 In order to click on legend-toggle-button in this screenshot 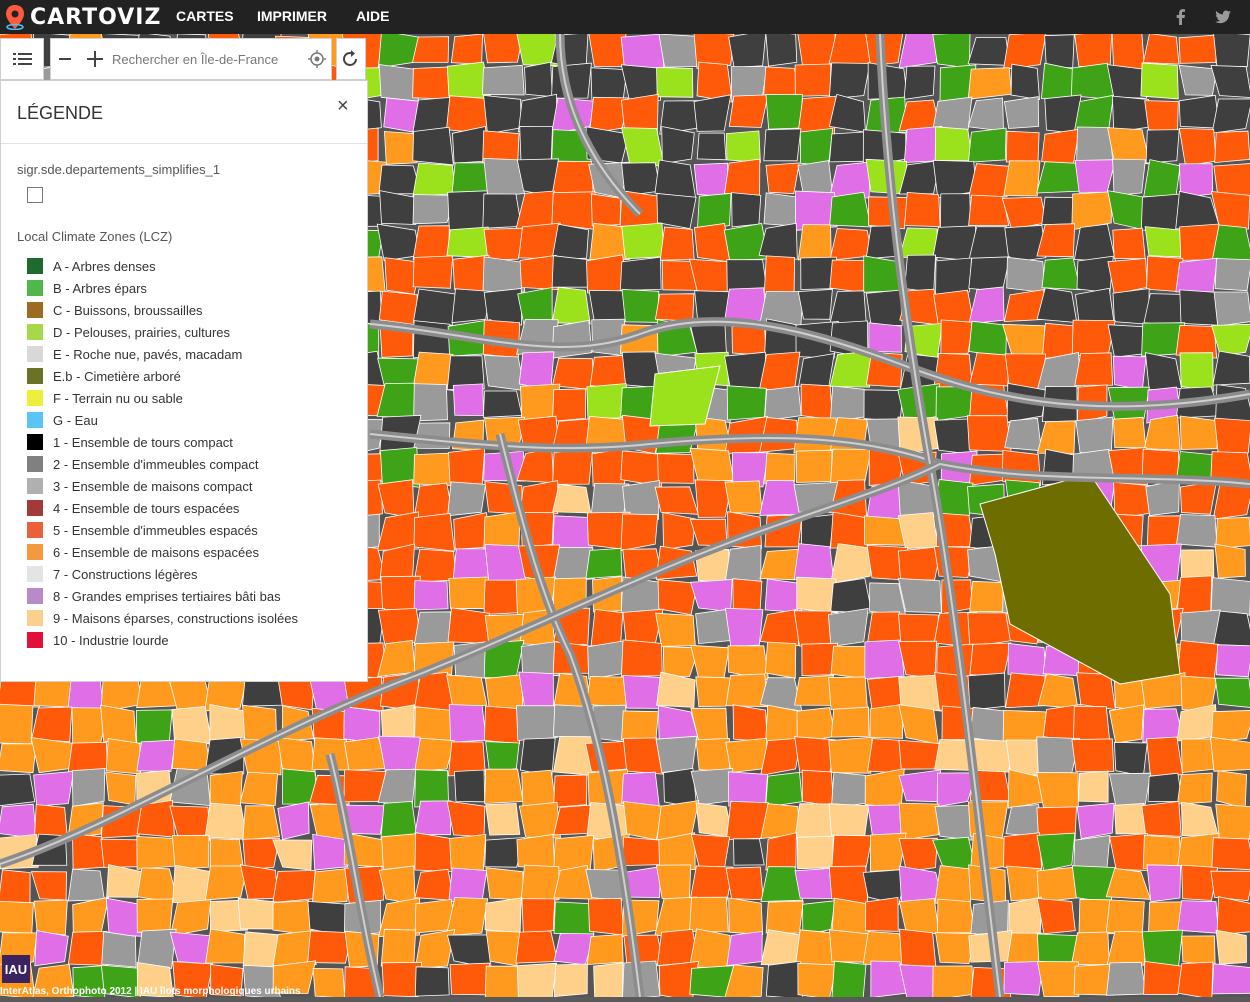, I will do `click(22, 59)`.